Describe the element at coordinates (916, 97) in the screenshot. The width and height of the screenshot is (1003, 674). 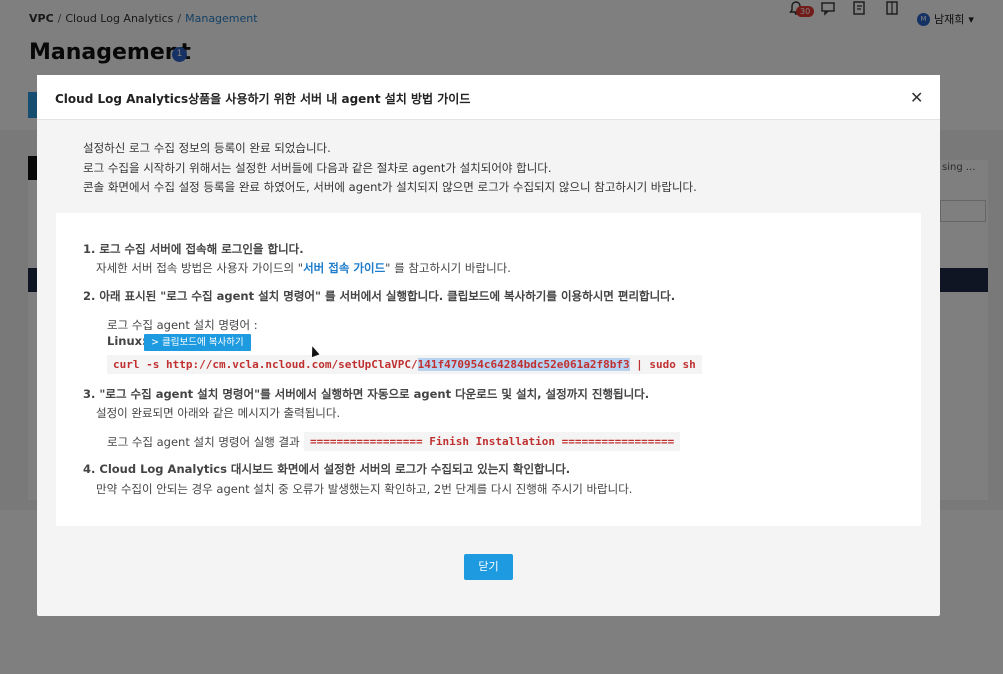
I see `close-icon: ✕` at that location.